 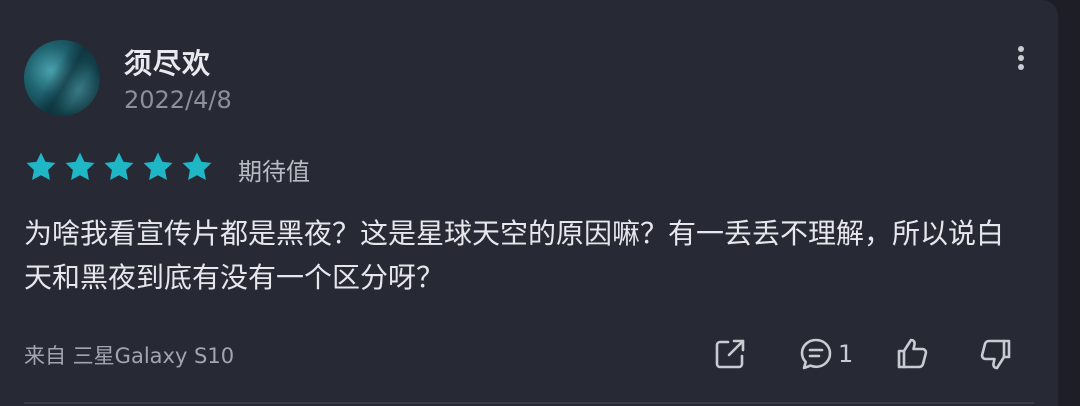 I want to click on comment-button: 1, so click(x=825, y=354).